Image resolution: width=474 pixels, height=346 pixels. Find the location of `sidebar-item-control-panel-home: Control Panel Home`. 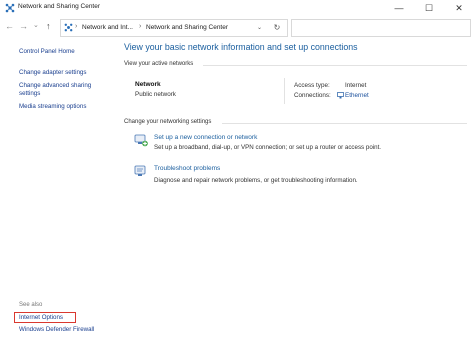

sidebar-item-control-panel-home: Control Panel Home is located at coordinates (47, 52).